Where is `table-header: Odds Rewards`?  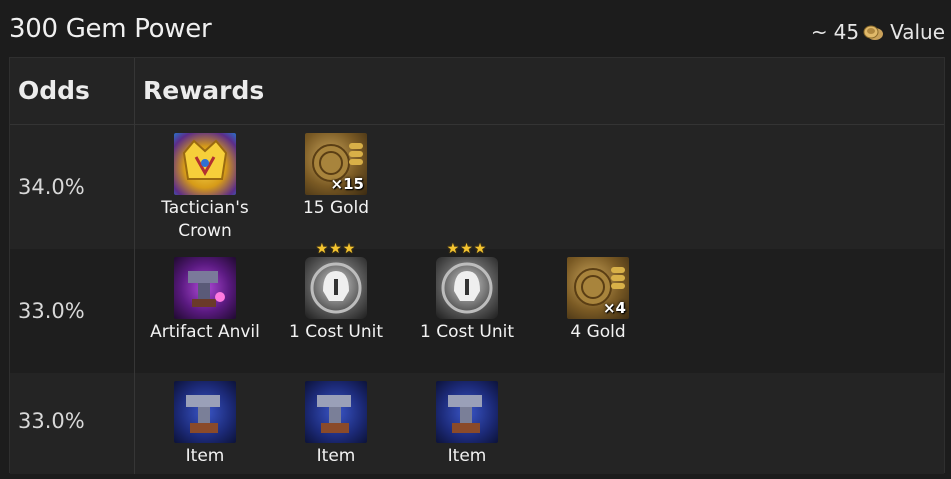 table-header: Odds Rewards is located at coordinates (477, 91).